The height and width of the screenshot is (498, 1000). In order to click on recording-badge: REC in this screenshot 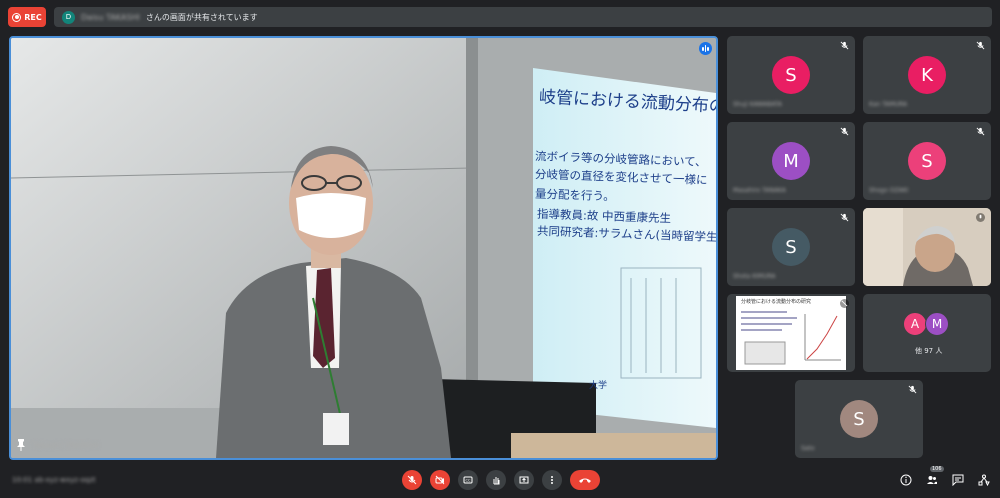, I will do `click(27, 17)`.